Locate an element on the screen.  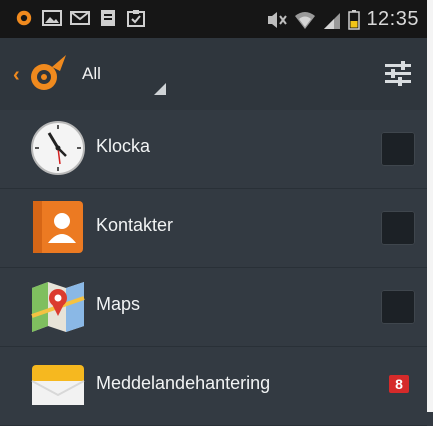
signal-icon is located at coordinates (332, 20).